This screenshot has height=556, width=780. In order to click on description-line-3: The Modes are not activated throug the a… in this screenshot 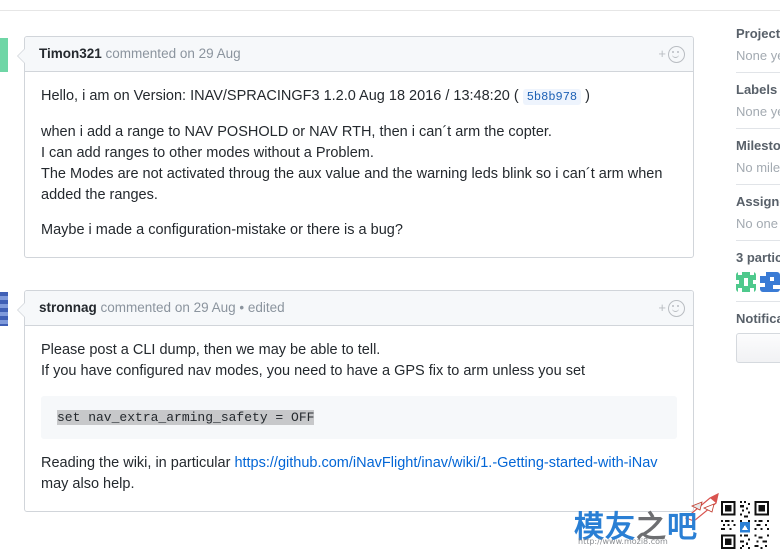, I will do `click(352, 184)`.